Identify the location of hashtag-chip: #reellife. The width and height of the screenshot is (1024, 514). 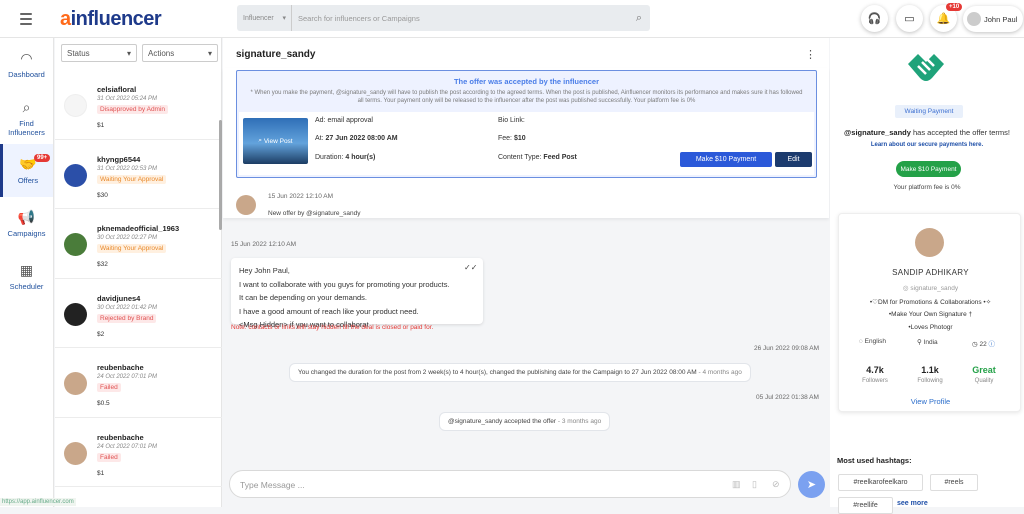
(865, 505).